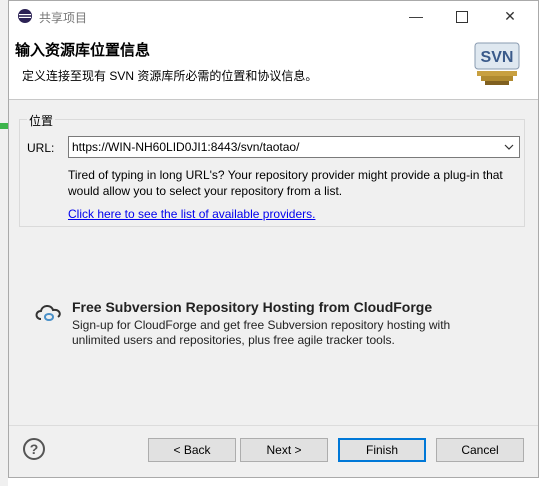 Image resolution: width=545 pixels, height=486 pixels. I want to click on background-window-strip, so click(4, 243).